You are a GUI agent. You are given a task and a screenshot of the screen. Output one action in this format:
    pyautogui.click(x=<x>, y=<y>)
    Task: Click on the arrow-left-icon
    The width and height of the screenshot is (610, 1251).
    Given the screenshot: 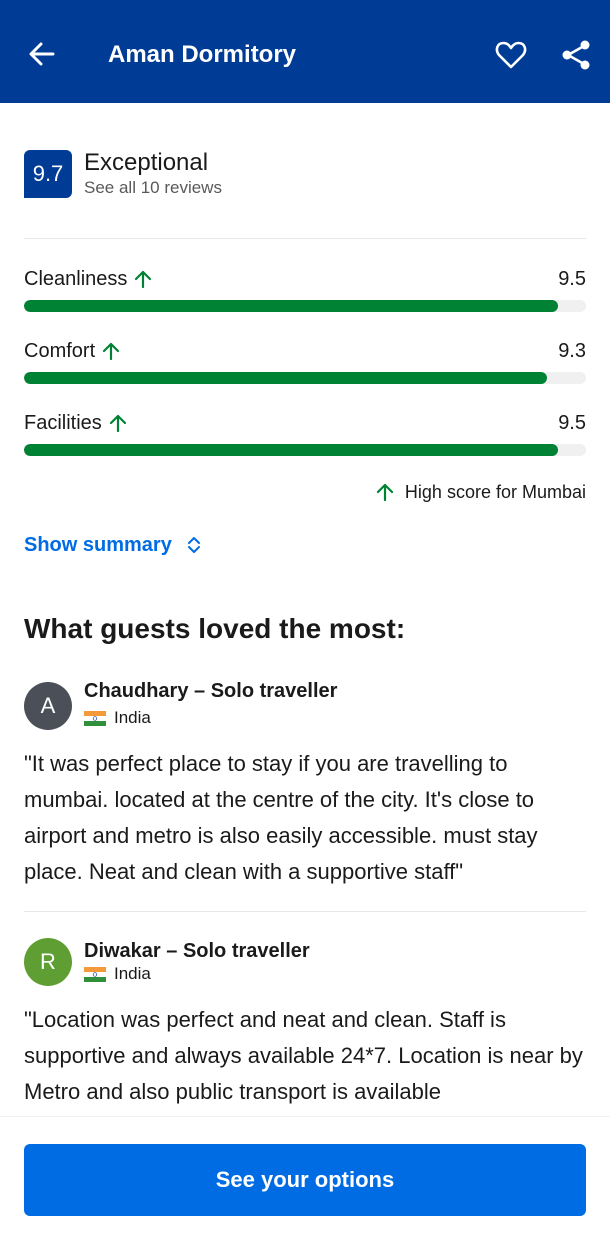 What is the action you would take?
    pyautogui.click(x=42, y=54)
    